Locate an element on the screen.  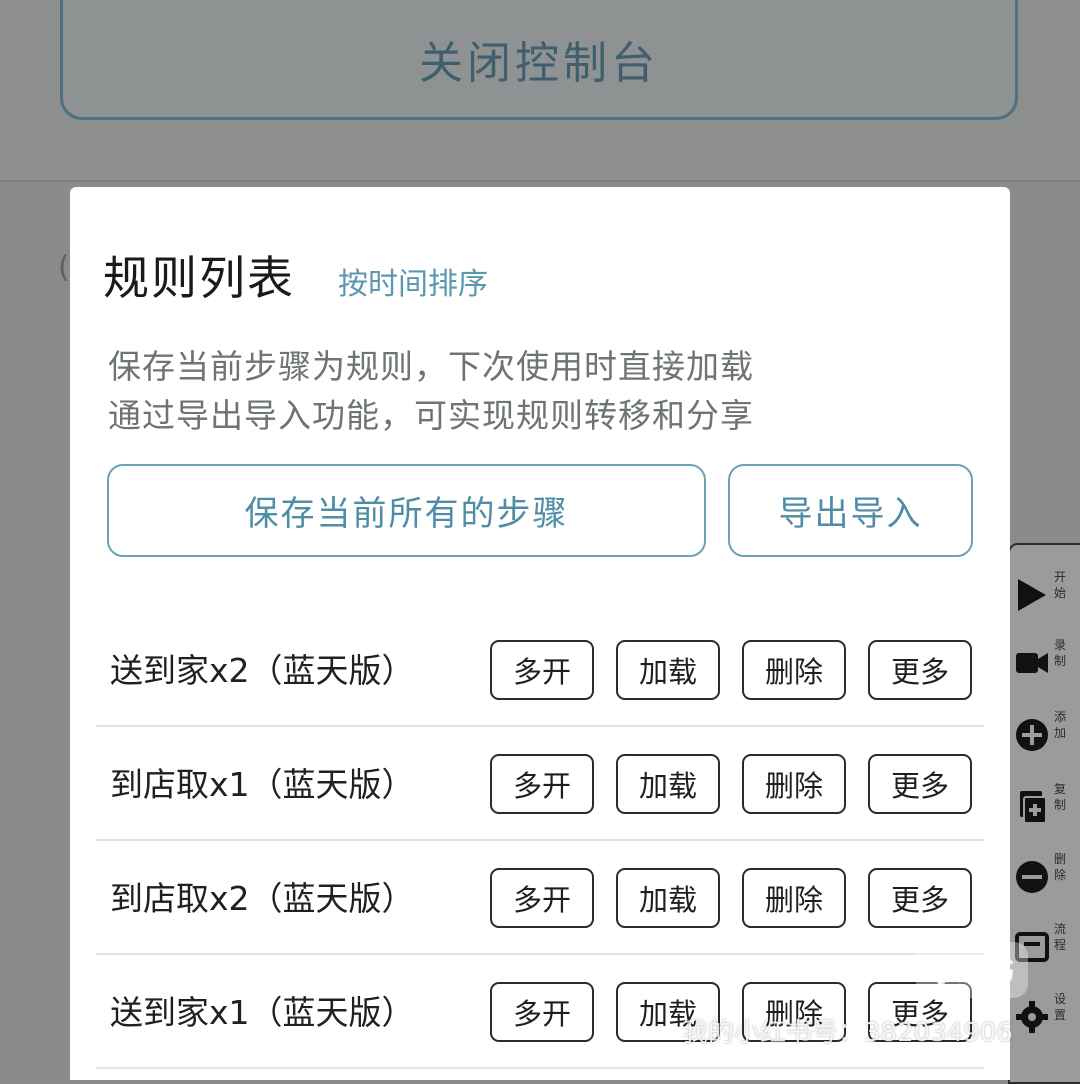
description-line: 保存当前步骤为规则，下次使用时直接加载 is located at coordinates (431, 366).